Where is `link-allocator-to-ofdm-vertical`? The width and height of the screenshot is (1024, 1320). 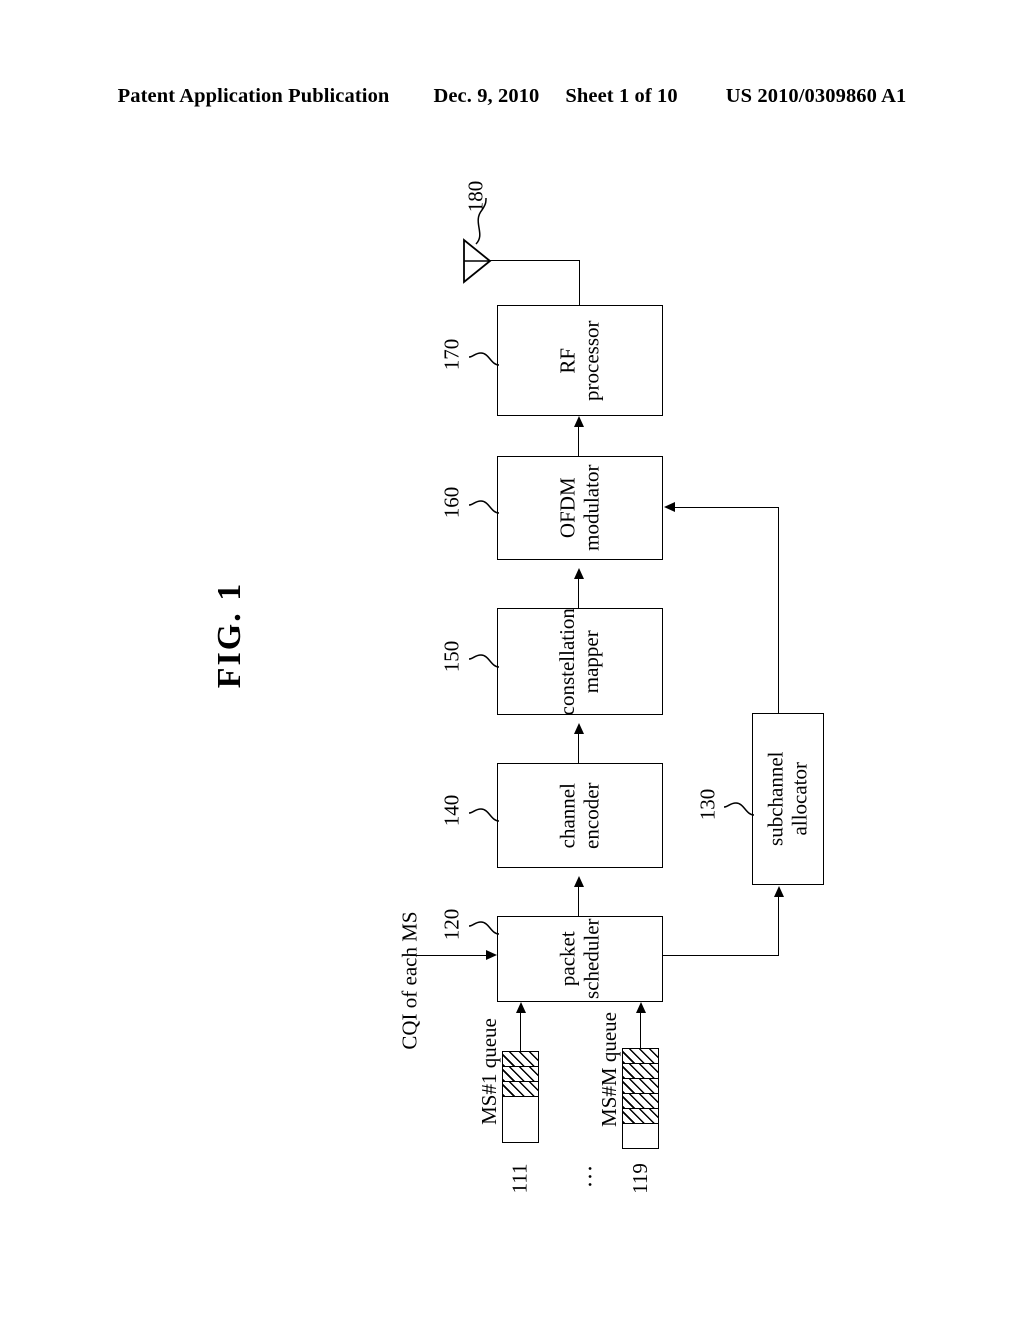 link-allocator-to-ofdm-vertical is located at coordinates (778, 610).